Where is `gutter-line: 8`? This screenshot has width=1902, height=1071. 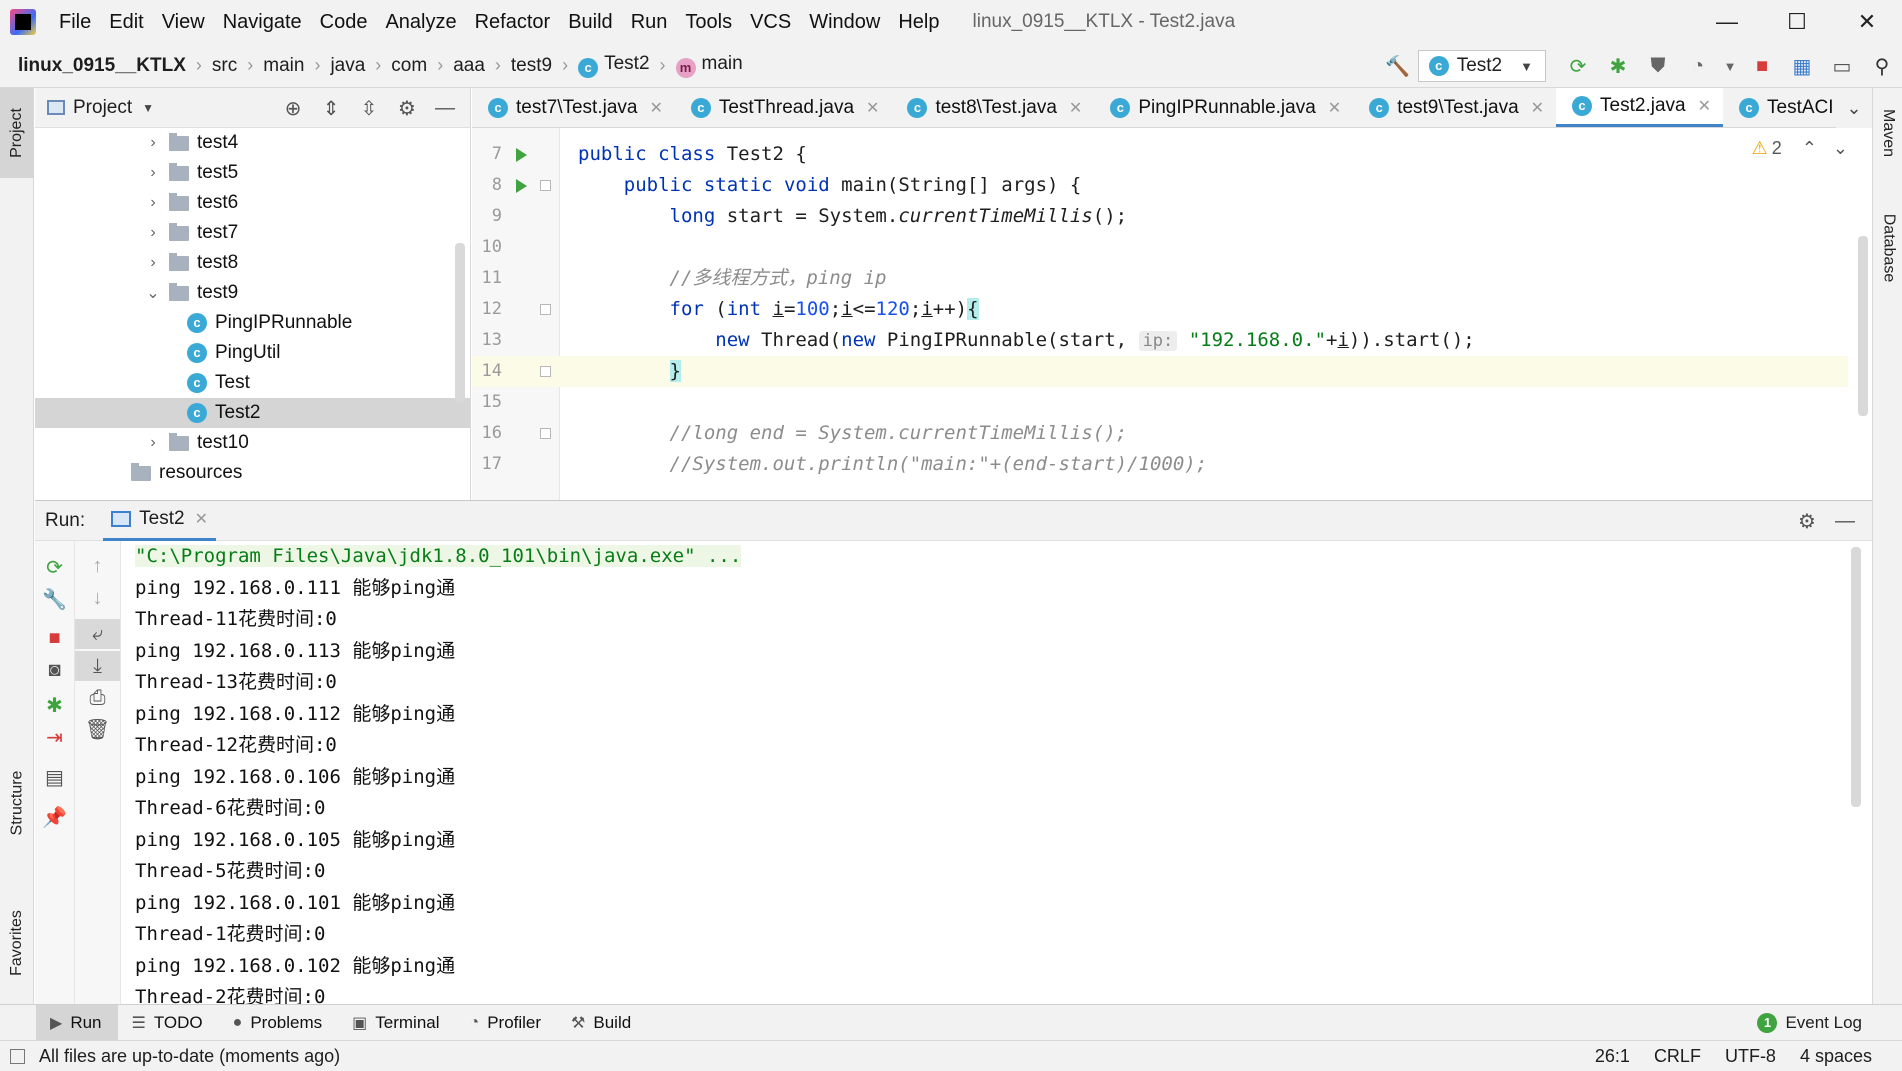 gutter-line: 8 is located at coordinates (516, 185).